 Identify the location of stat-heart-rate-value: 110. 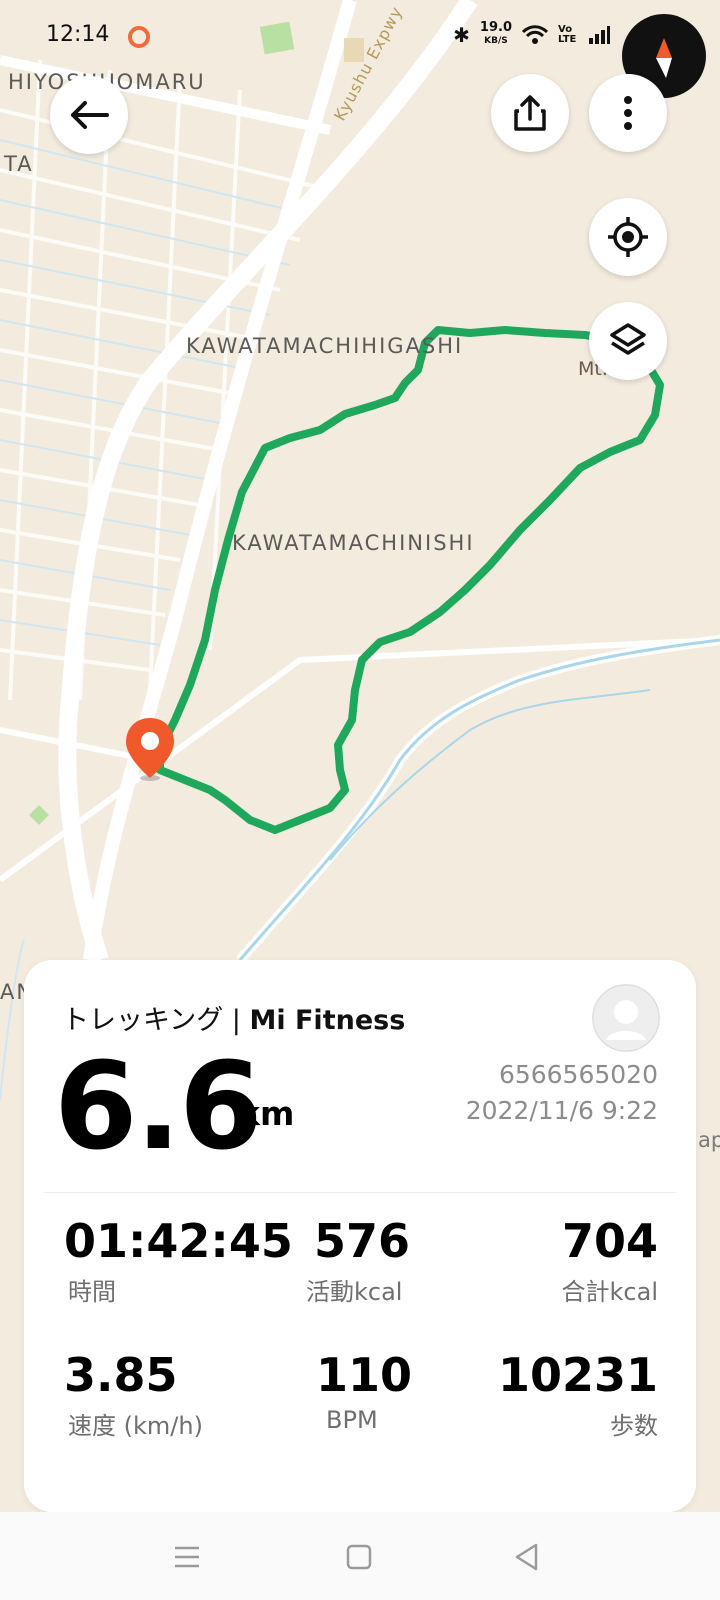
(364, 1375).